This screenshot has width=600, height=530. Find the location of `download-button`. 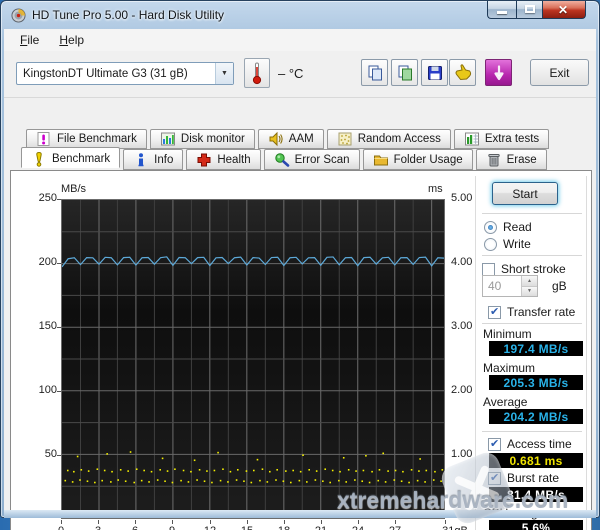

download-button is located at coordinates (498, 72).